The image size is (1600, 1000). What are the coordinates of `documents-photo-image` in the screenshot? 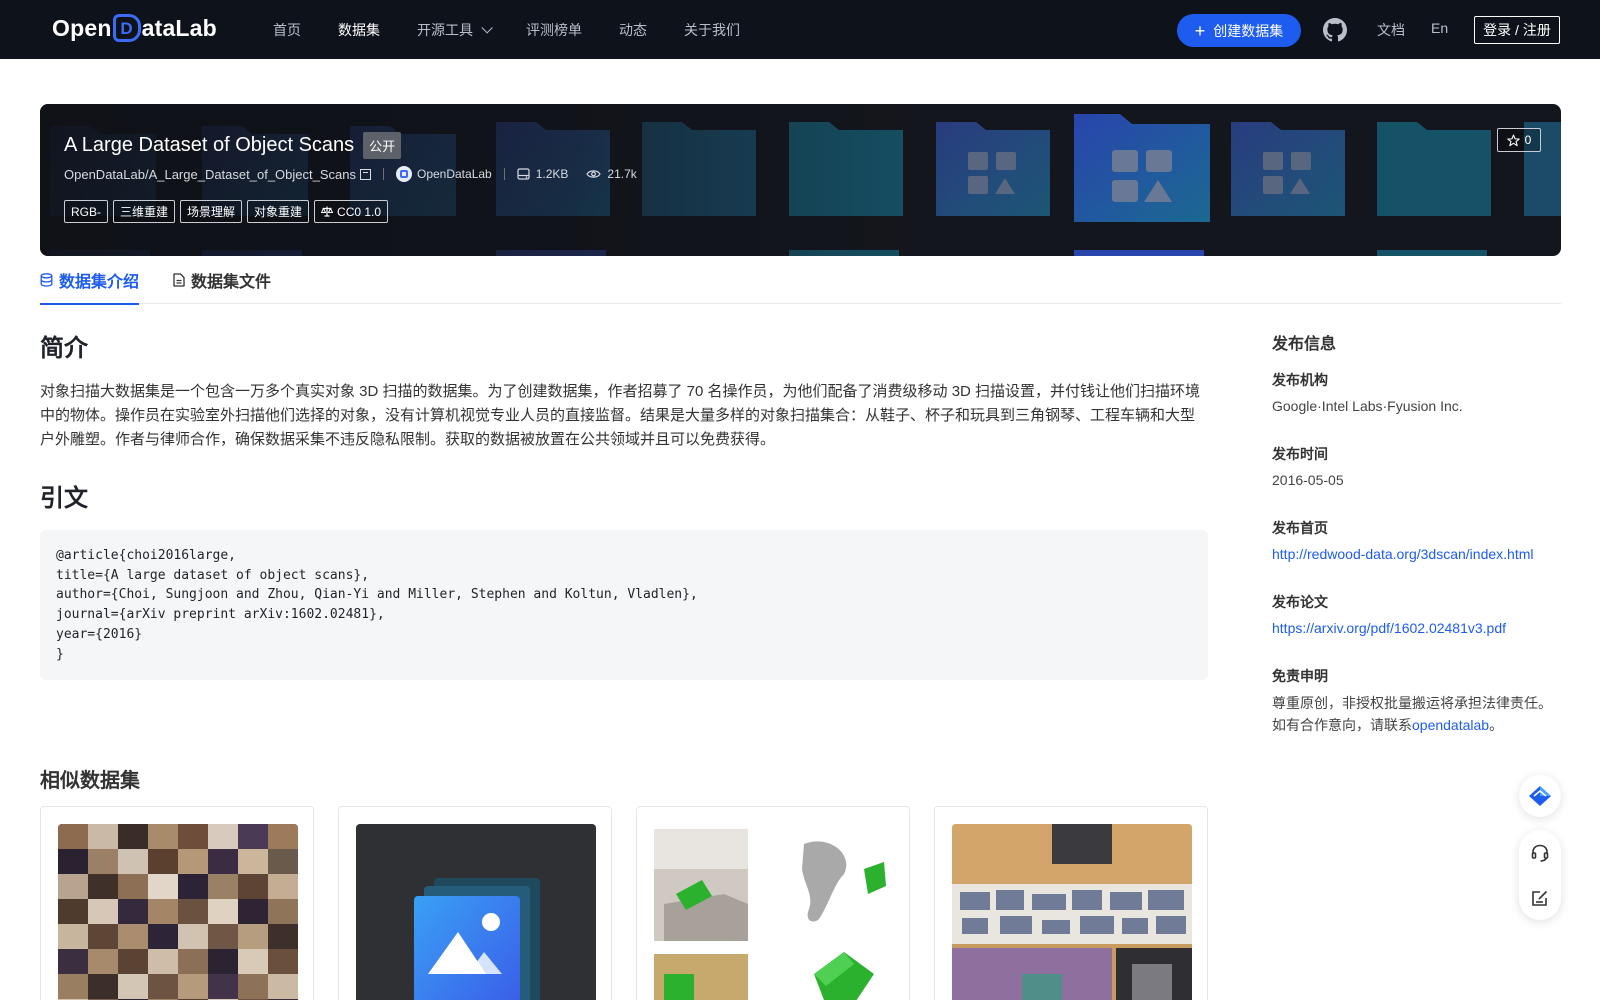 It's located at (1072, 912).